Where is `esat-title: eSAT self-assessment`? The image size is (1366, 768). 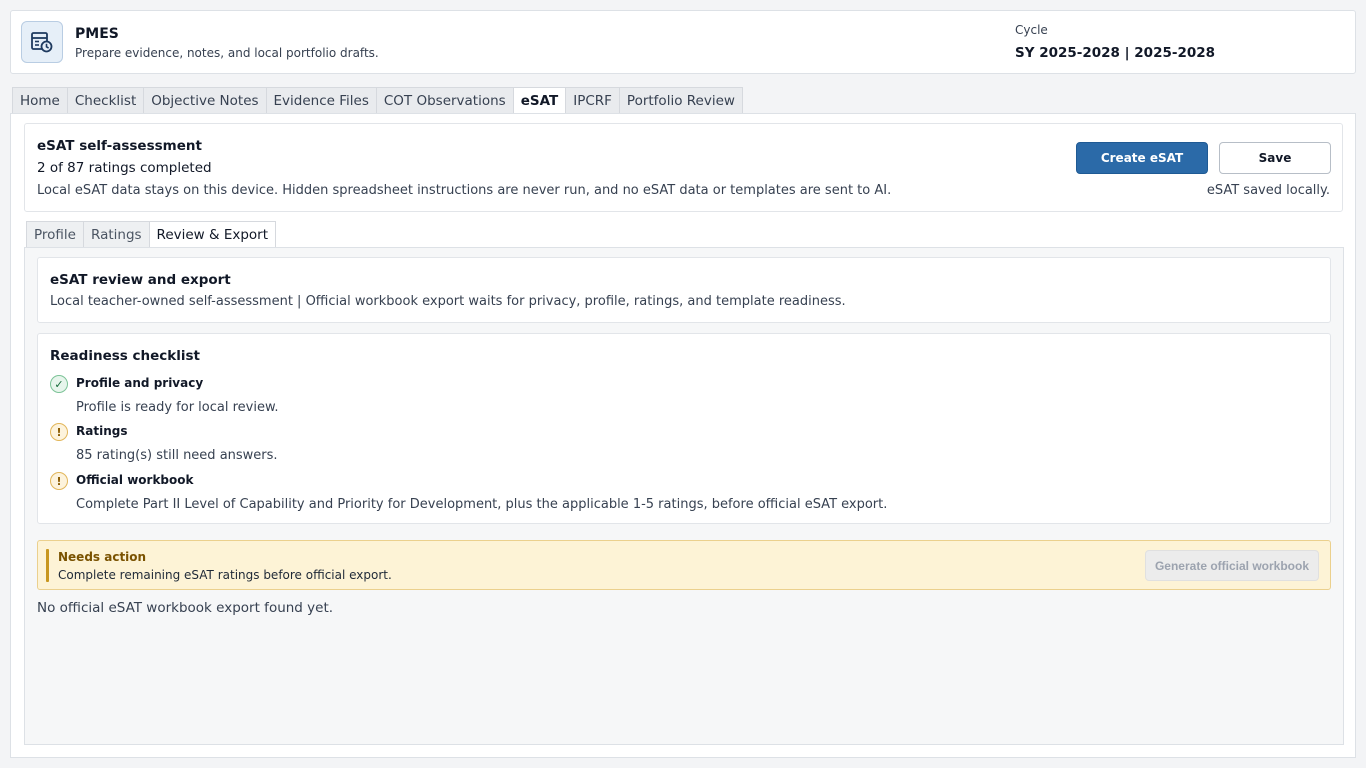
esat-title: eSAT self-assessment is located at coordinates (119, 146).